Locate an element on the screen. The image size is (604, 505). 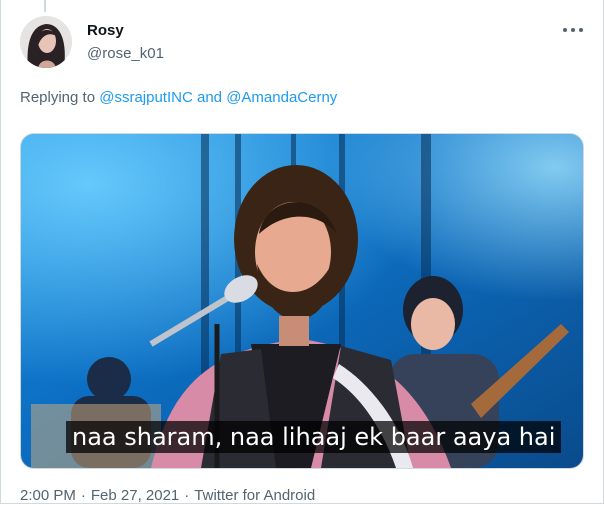
author-handle: @rose_k01 is located at coordinates (125, 53).